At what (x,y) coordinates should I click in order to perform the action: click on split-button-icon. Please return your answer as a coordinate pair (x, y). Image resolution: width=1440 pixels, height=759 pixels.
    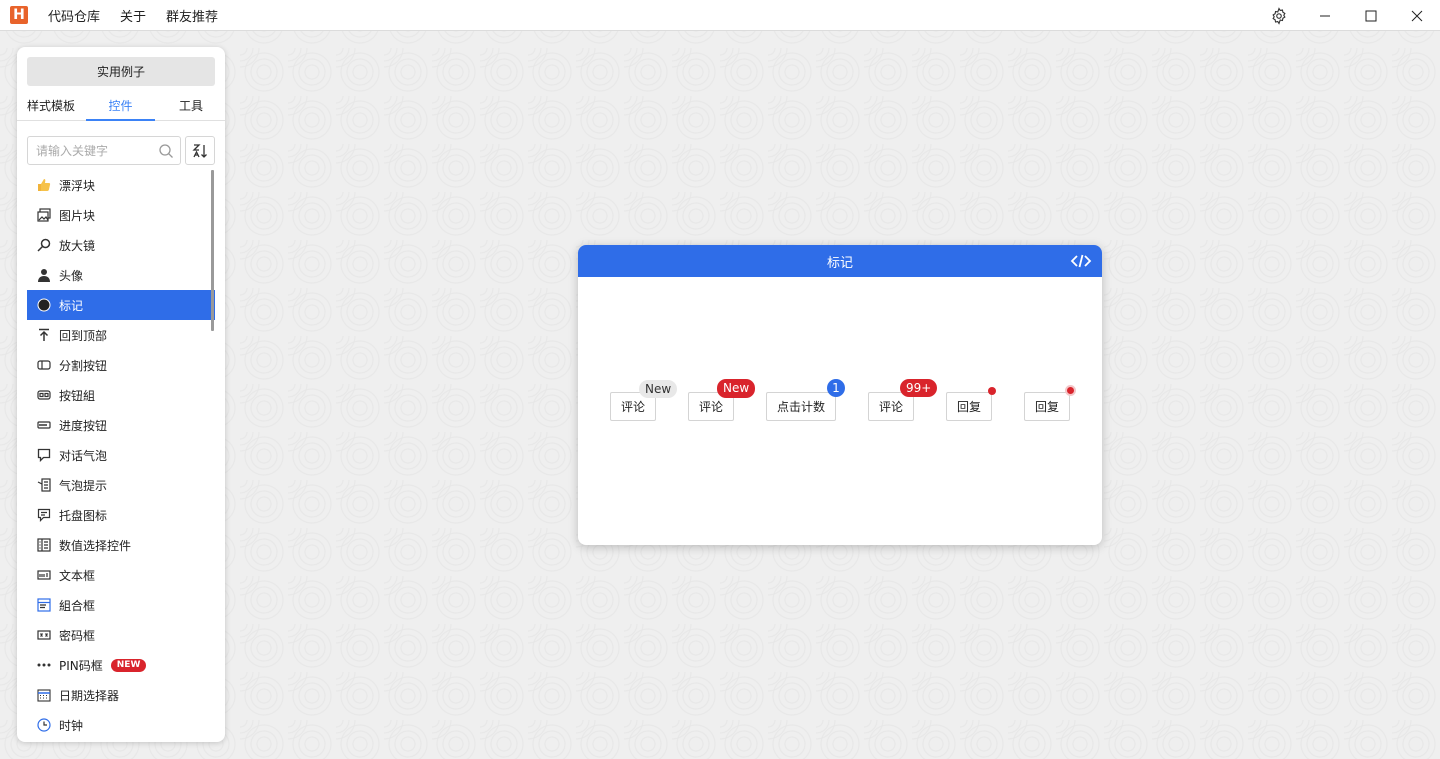
    Looking at the image, I should click on (44, 365).